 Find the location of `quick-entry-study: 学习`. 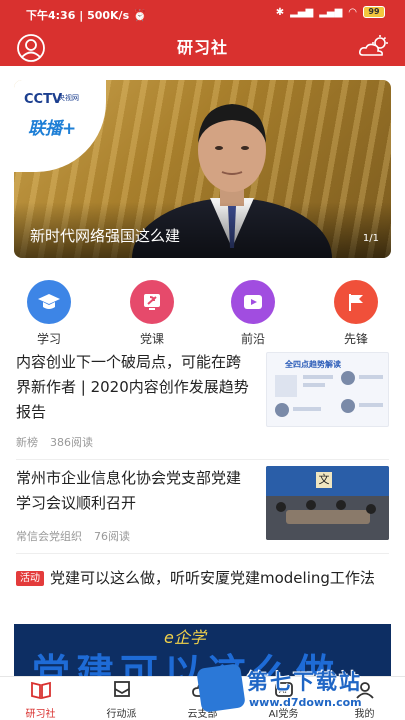

quick-entry-study: 学习 is located at coordinates (49, 313).